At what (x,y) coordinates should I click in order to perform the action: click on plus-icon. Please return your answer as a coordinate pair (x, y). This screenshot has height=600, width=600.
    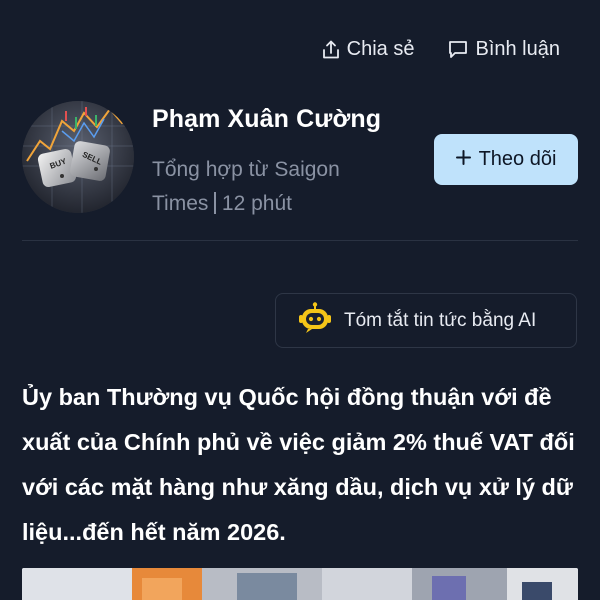
    Looking at the image, I should click on (463, 159).